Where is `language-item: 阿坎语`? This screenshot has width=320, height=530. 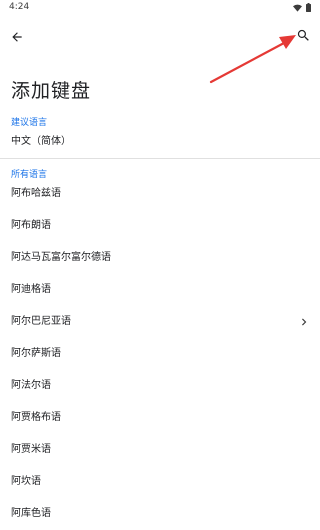
language-item: 阿坎语 is located at coordinates (160, 482).